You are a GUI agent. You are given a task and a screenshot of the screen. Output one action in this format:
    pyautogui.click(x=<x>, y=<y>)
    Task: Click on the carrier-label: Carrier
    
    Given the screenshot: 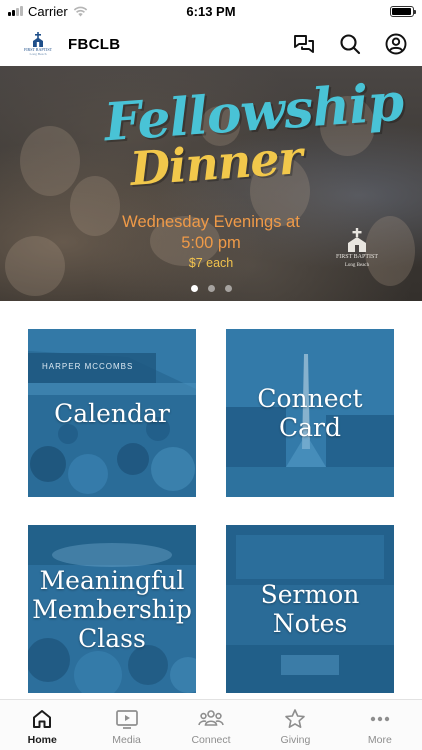 What is the action you would take?
    pyautogui.click(x=48, y=11)
    